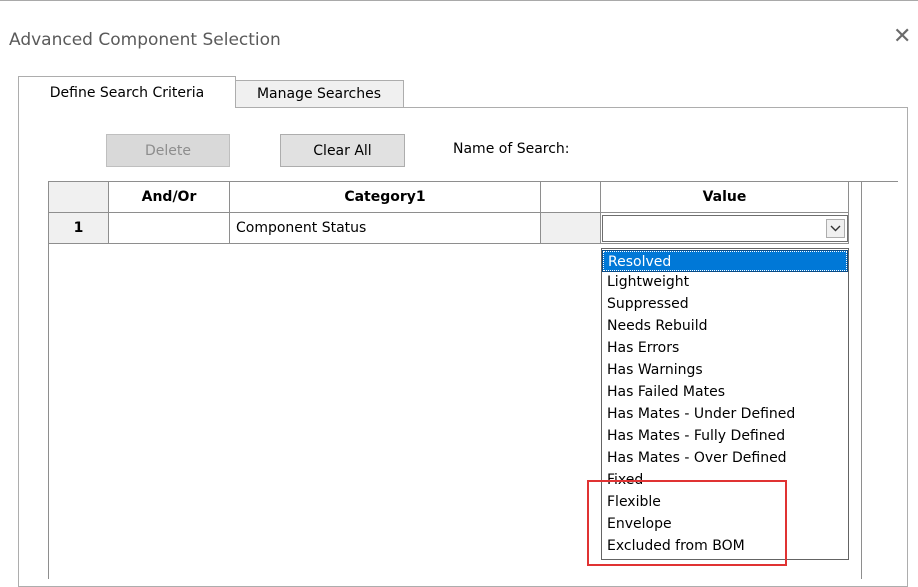 The height and width of the screenshot is (587, 918). What do you see at coordinates (79, 228) in the screenshot?
I see `row-number: 1` at bounding box center [79, 228].